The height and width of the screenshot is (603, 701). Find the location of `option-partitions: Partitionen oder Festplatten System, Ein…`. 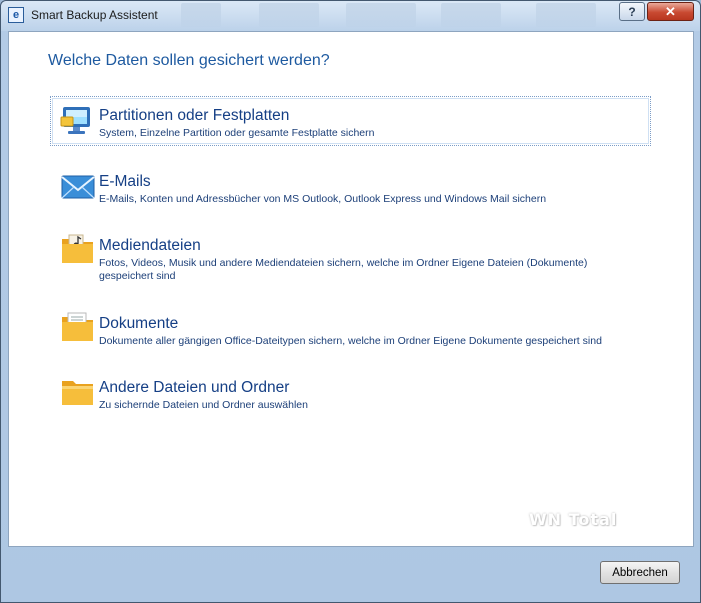

option-partitions: Partitionen oder Festplatten System, Ein… is located at coordinates (350, 121).